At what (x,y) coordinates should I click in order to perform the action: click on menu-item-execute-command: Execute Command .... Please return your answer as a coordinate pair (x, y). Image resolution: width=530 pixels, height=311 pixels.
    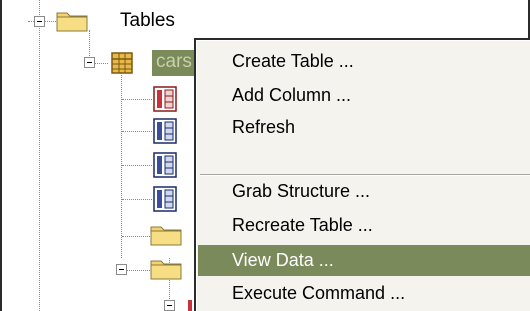
    Looking at the image, I should click on (364, 293).